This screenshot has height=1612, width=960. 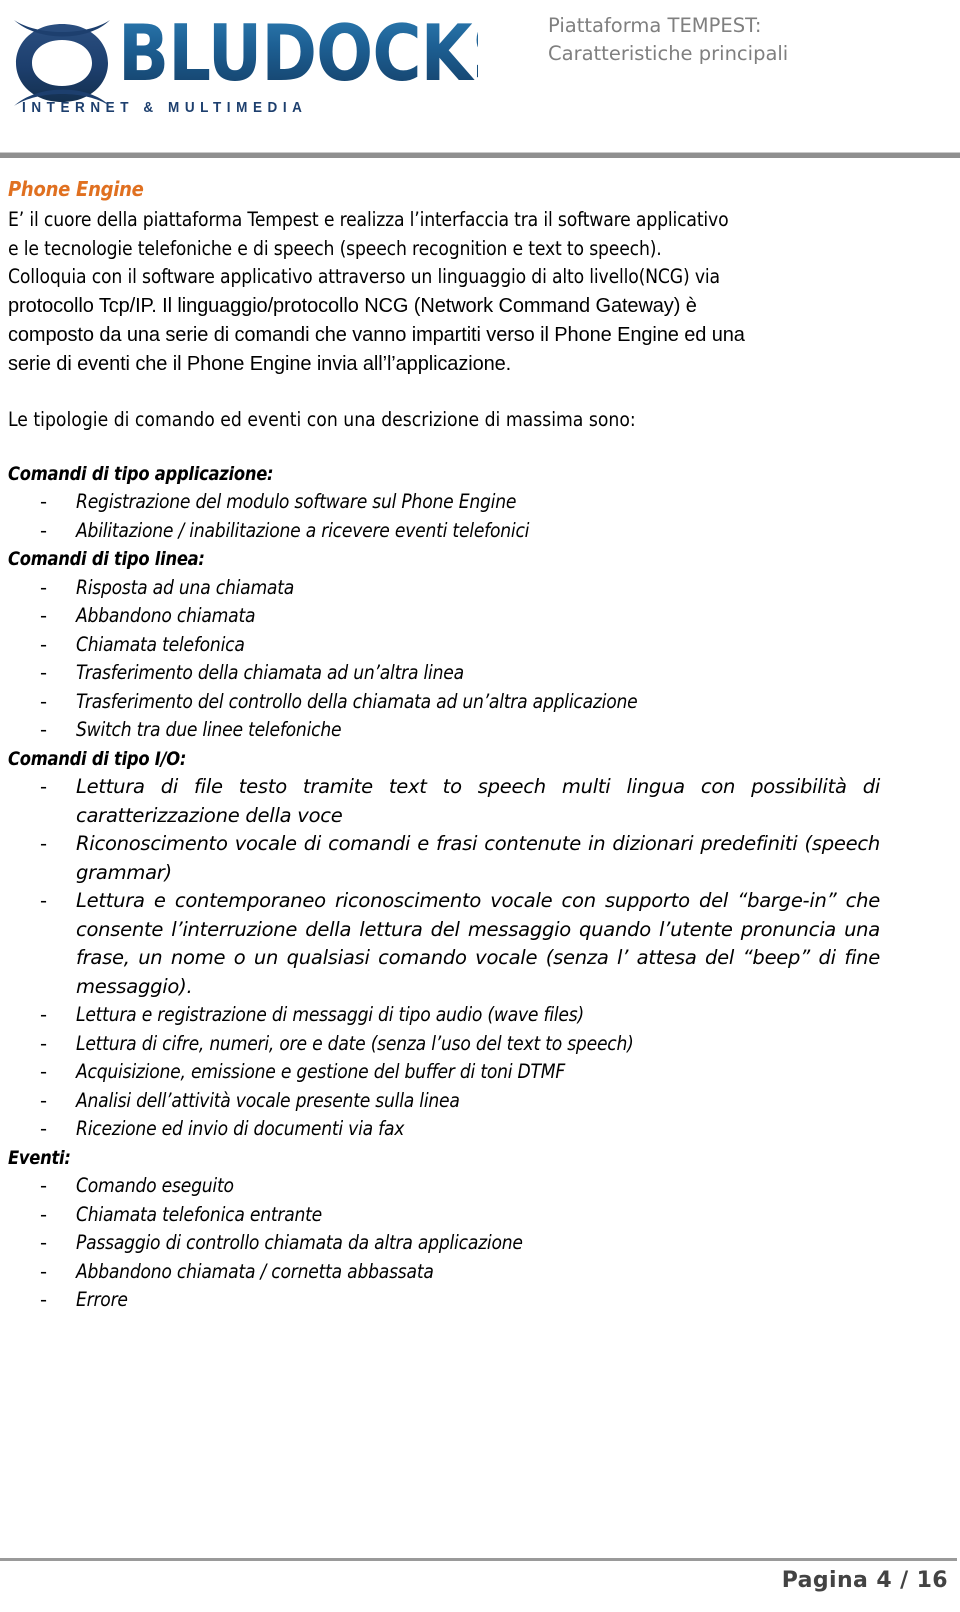 What do you see at coordinates (655, 25) in the screenshot?
I see `header-title-line-1: Piattaforma TEMPEST:` at bounding box center [655, 25].